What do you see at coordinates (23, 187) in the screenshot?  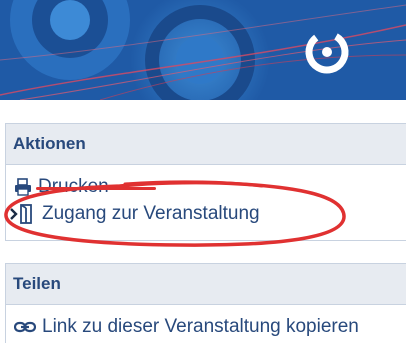 I see `print-icon` at bounding box center [23, 187].